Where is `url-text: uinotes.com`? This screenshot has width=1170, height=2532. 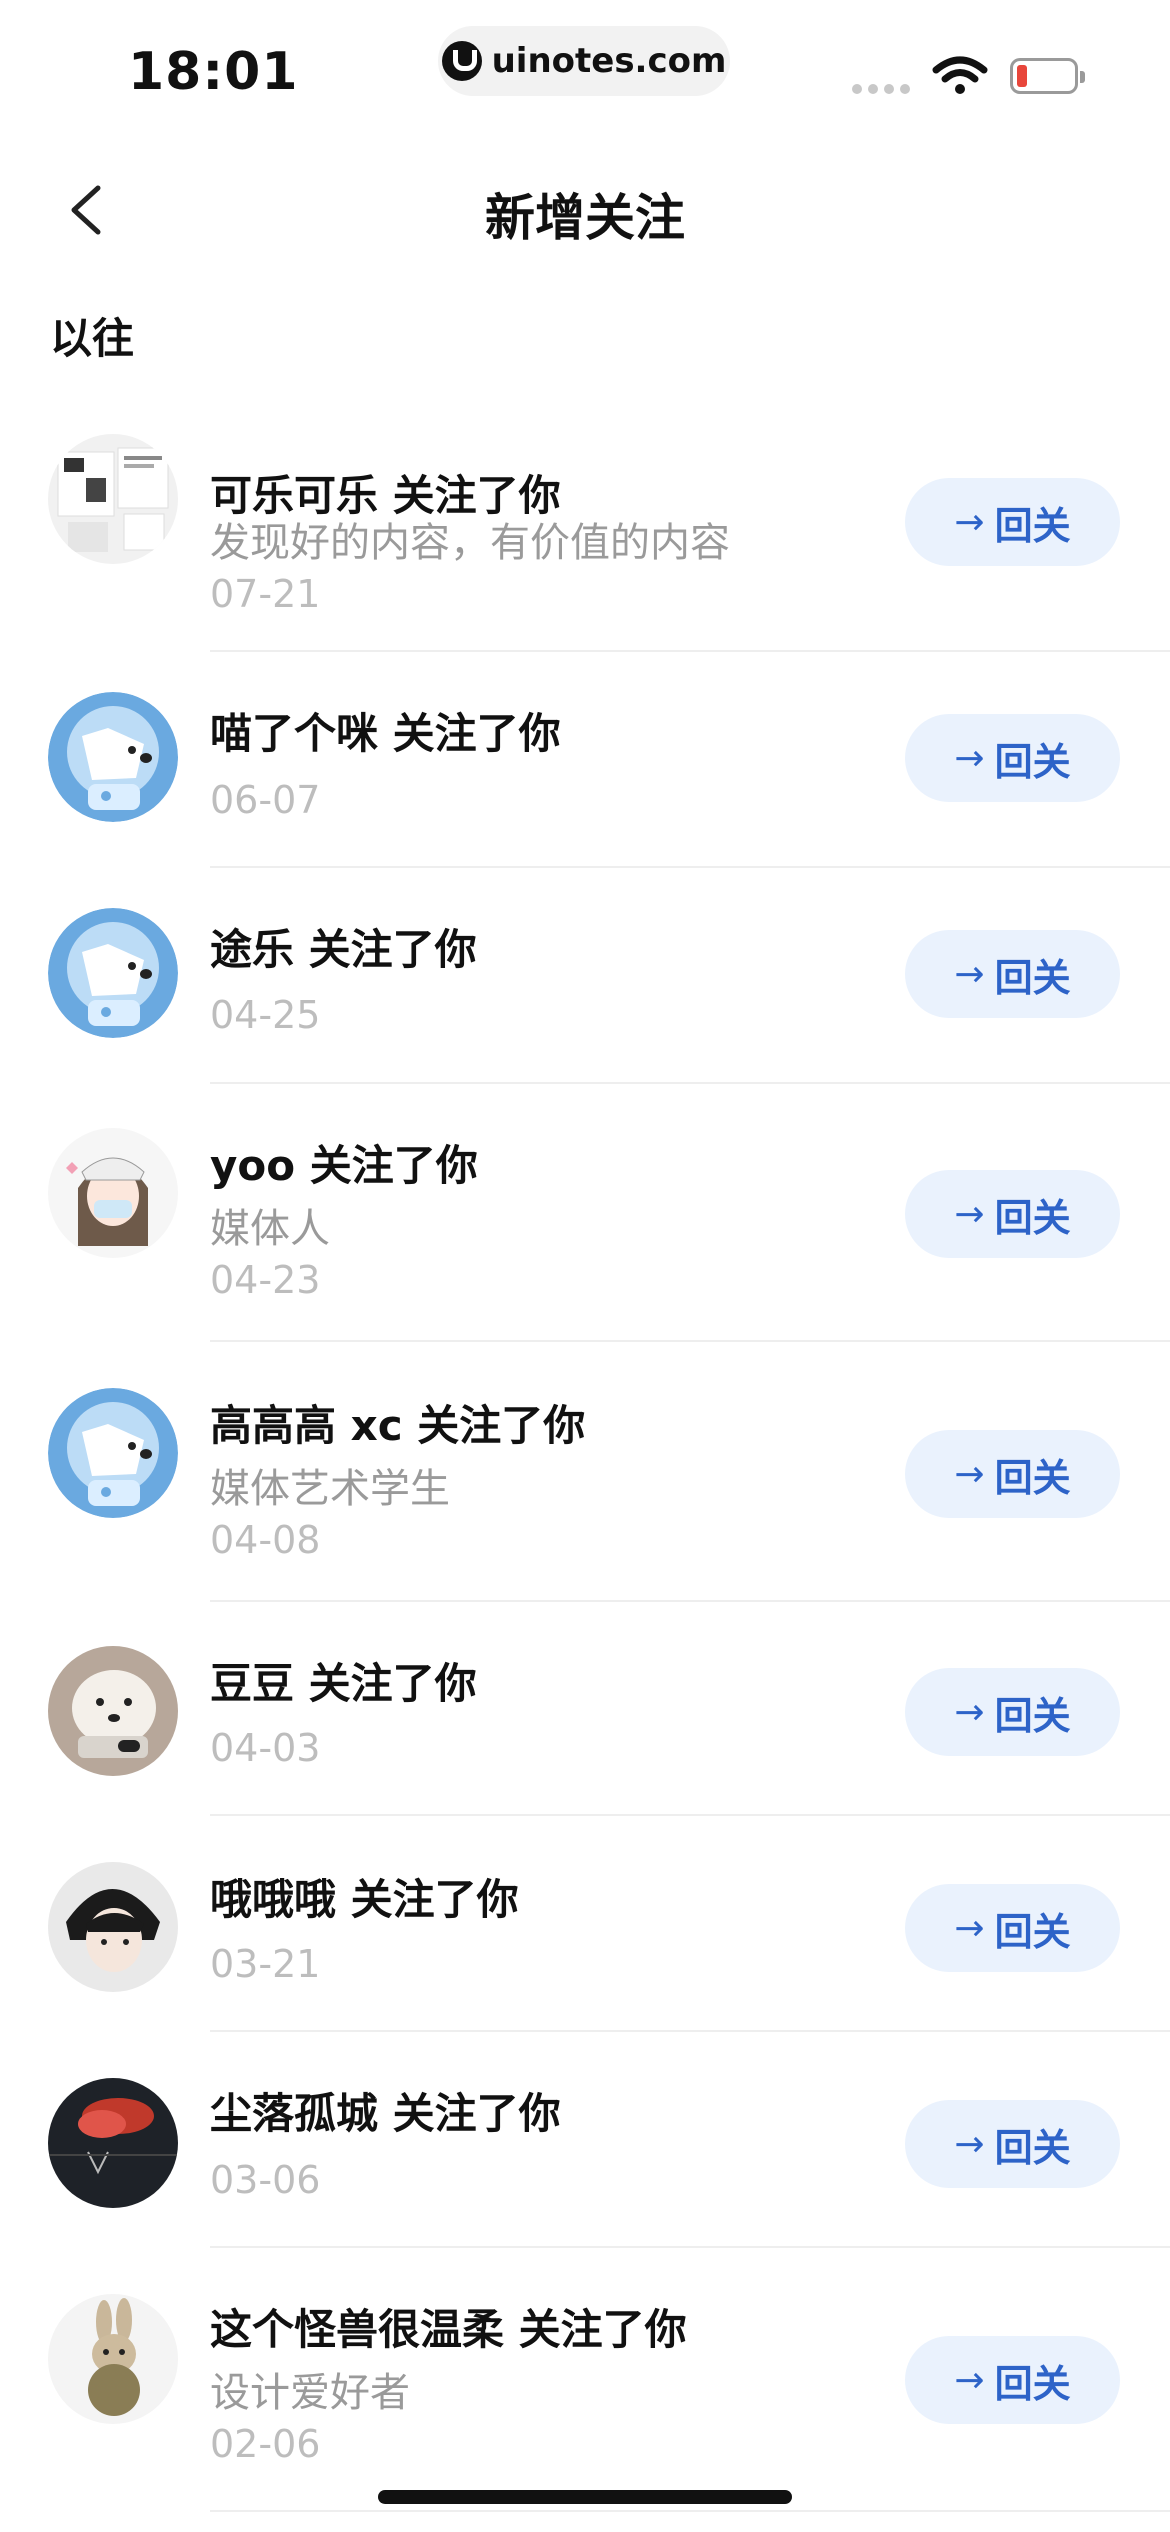 url-text: uinotes.com is located at coordinates (609, 61).